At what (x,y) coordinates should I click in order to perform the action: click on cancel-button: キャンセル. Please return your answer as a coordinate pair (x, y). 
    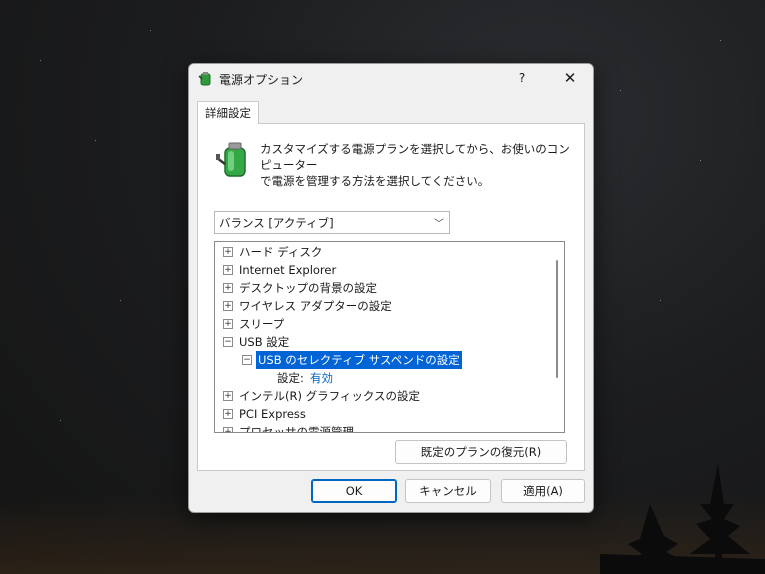
    Looking at the image, I should click on (448, 491).